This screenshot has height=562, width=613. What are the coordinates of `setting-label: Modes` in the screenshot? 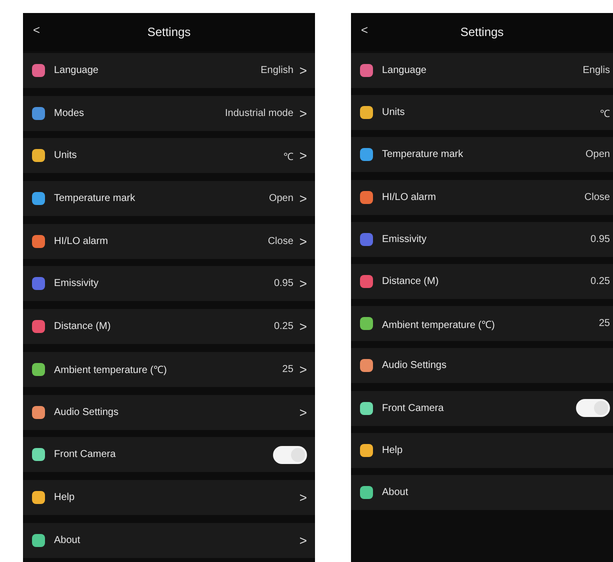 It's located at (69, 113).